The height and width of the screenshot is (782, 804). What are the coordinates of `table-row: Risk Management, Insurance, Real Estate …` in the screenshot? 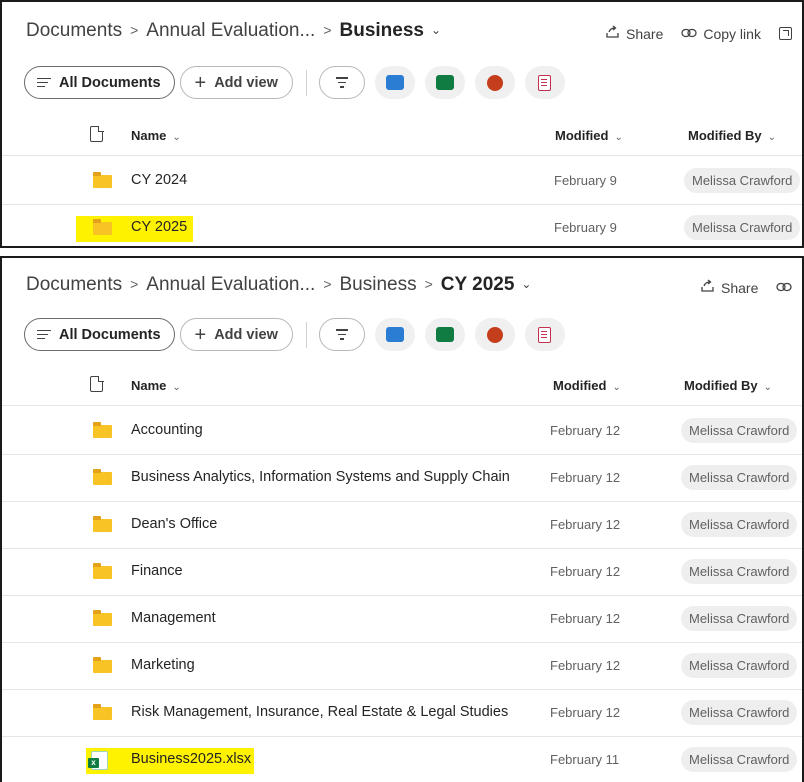 It's located at (402, 713).